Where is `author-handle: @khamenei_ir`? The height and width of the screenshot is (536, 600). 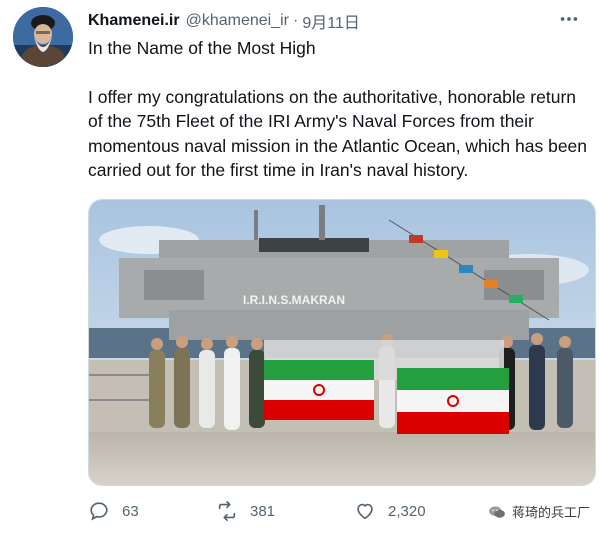 author-handle: @khamenei_ir is located at coordinates (237, 21).